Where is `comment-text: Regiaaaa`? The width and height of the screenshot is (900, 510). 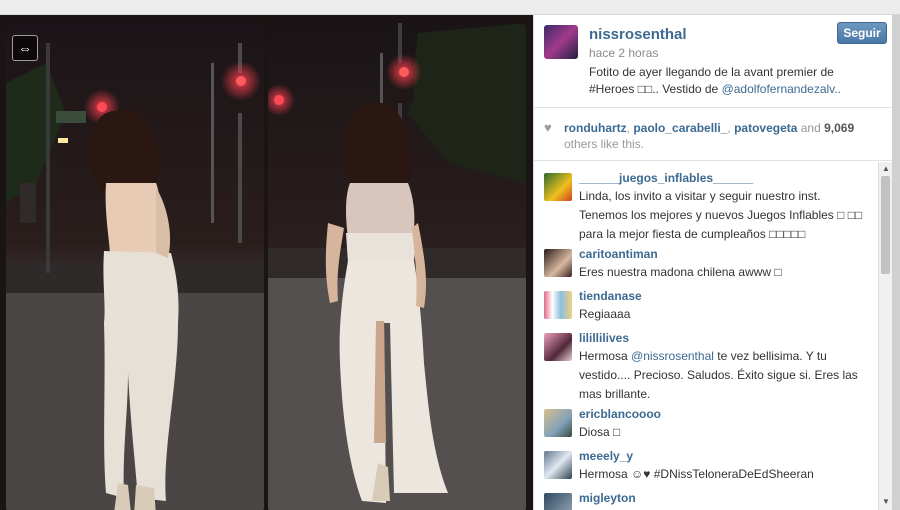 comment-text: Regiaaaa is located at coordinates (605, 314).